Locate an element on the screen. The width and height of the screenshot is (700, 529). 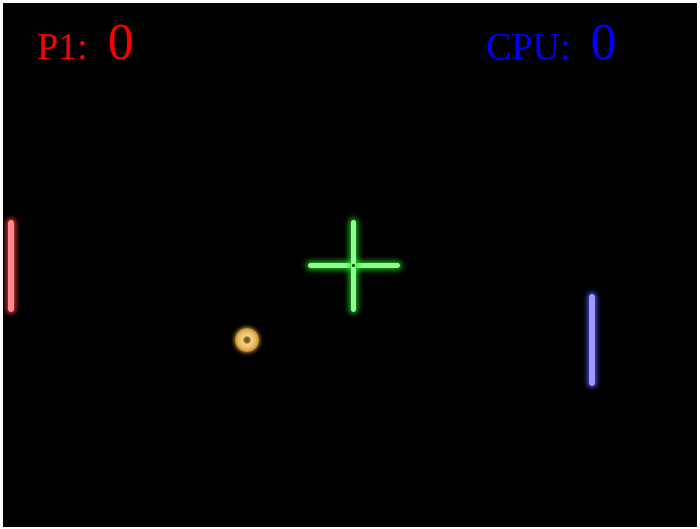
cpu-paddle is located at coordinates (592, 340).